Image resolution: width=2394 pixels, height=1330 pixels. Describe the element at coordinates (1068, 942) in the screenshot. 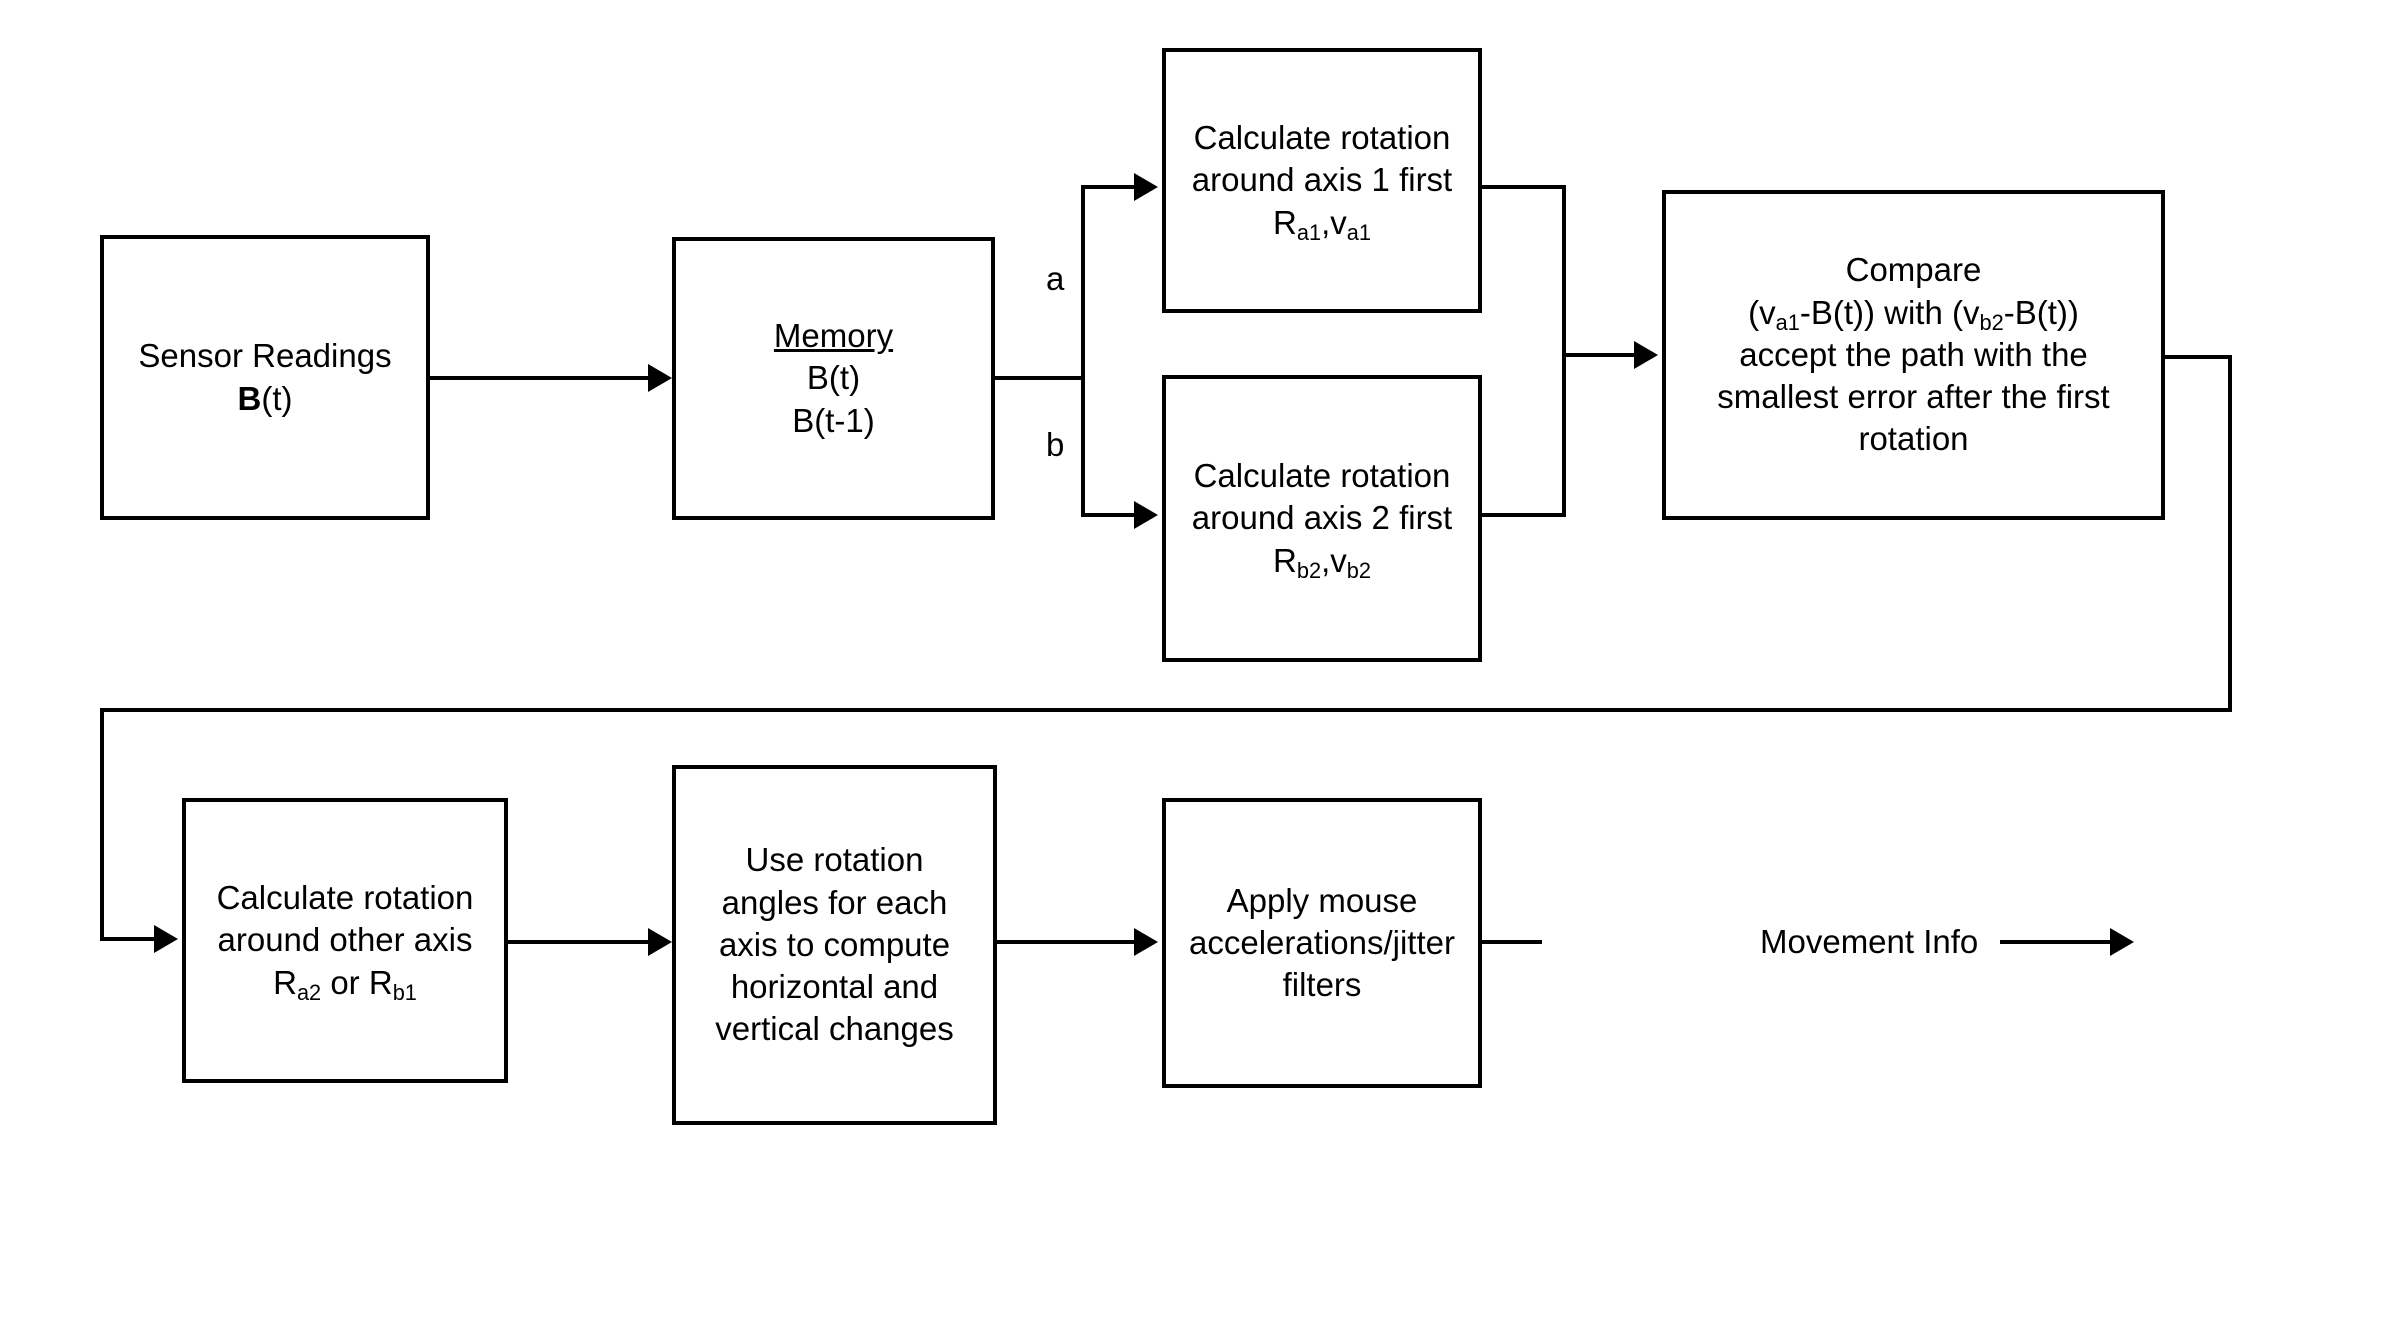

I see `edge-use-angles-to-apply-filters` at that location.